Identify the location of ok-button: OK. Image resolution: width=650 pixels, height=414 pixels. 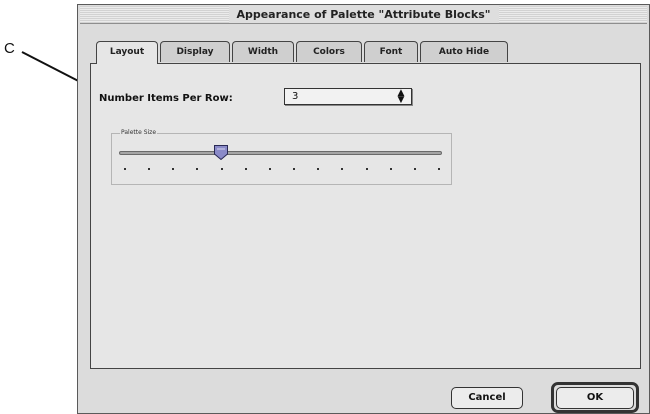
(595, 398).